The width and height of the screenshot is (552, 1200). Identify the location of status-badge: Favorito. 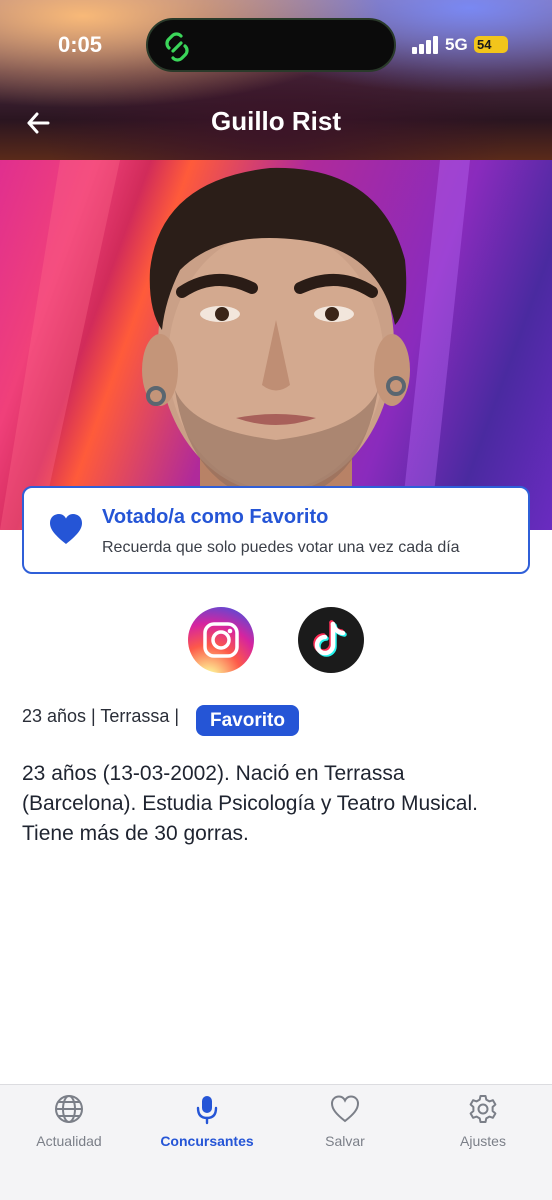
(247, 720).